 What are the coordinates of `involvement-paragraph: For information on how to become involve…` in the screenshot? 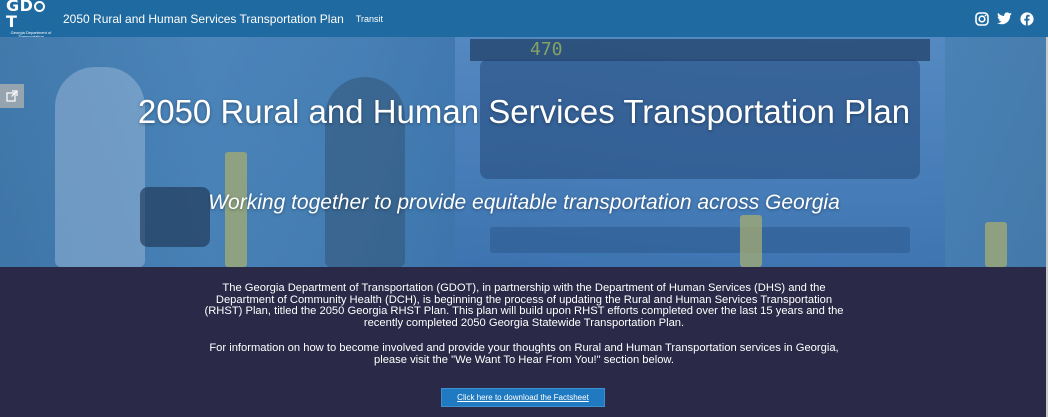 It's located at (524, 354).